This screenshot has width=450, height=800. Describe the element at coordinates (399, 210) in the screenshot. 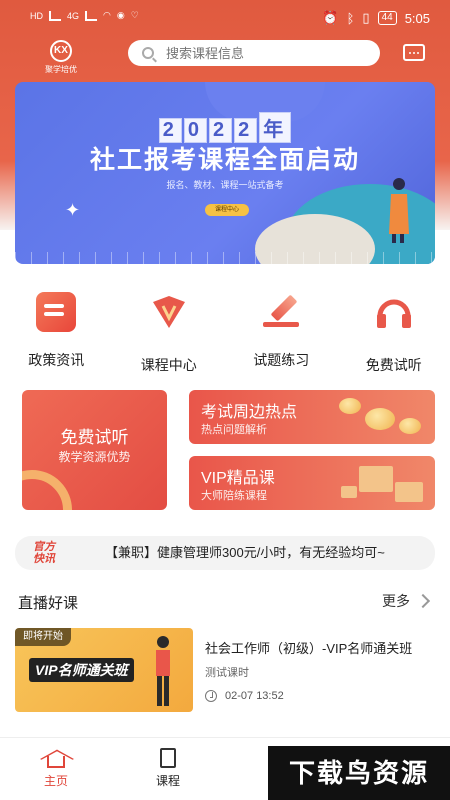

I see `student-illustration` at that location.